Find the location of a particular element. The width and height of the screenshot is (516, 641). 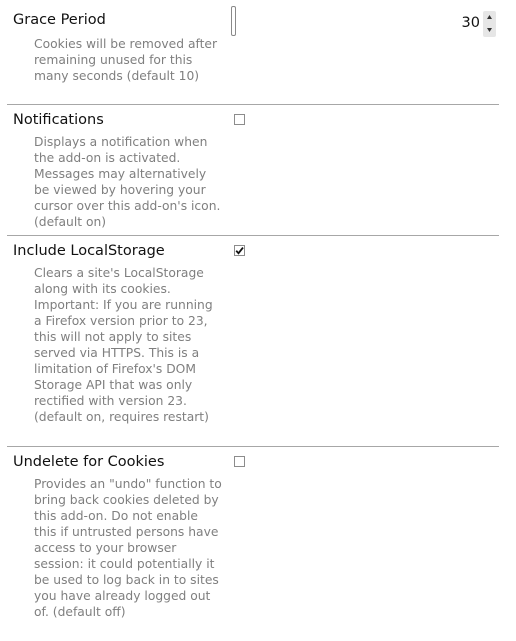

undelete-checkbox is located at coordinates (239, 461).